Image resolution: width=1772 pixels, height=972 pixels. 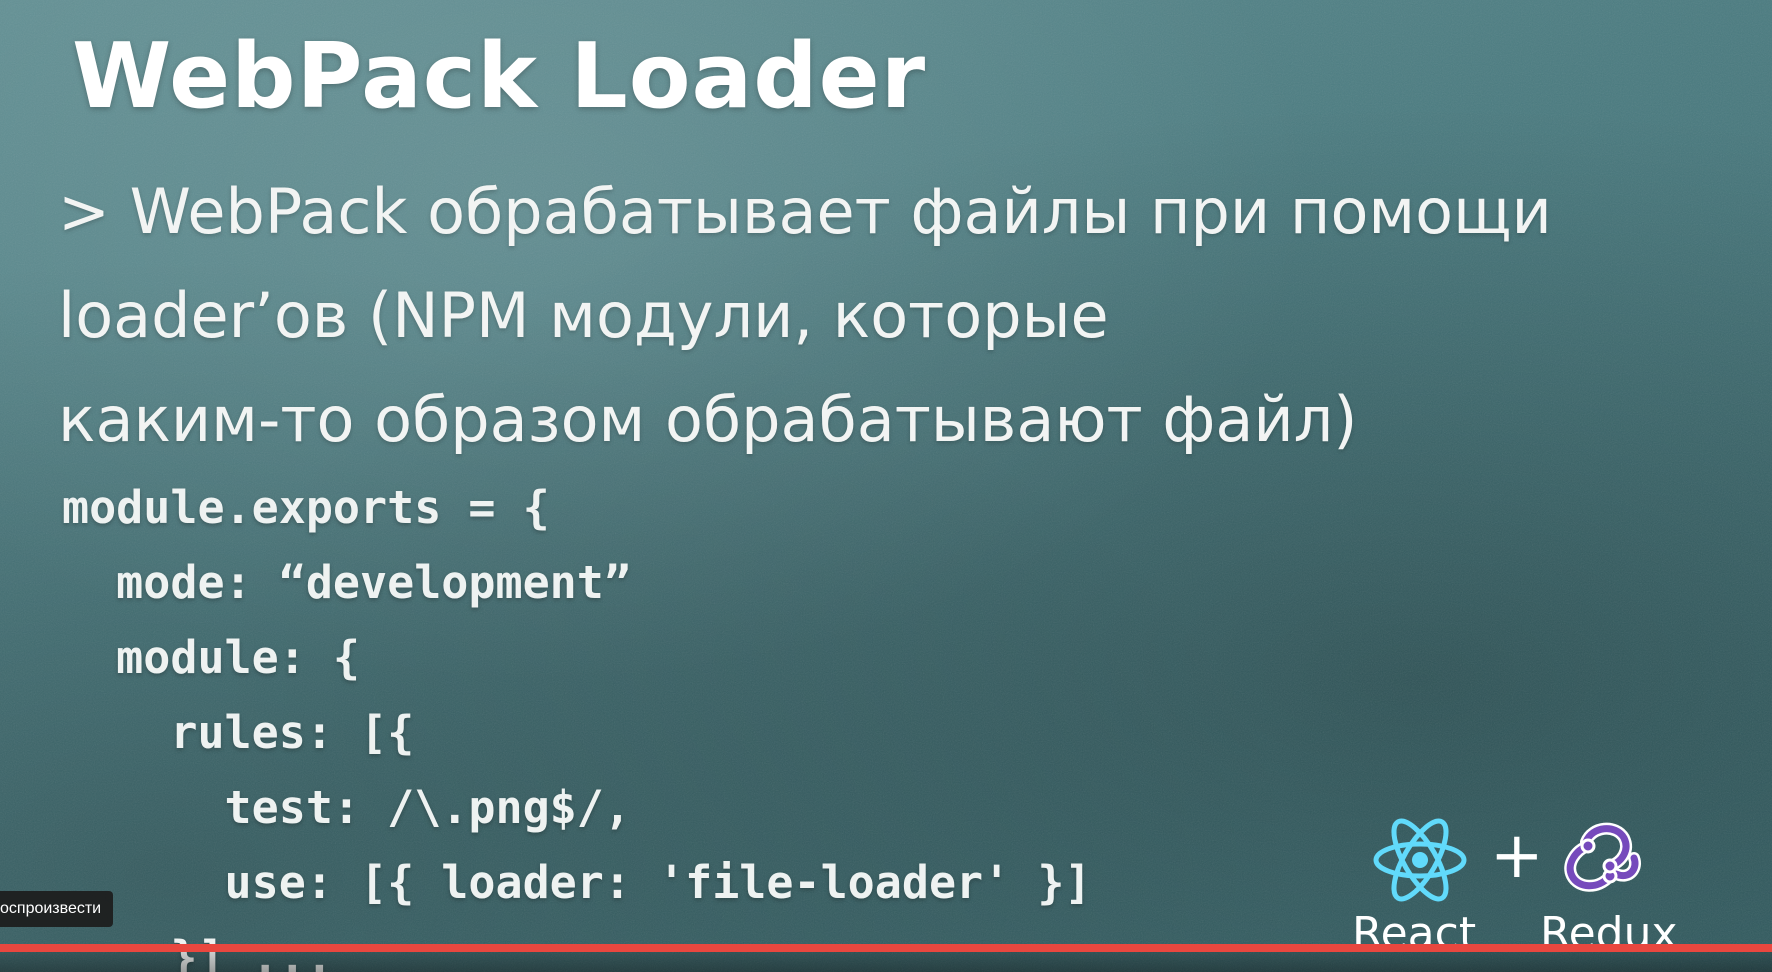 What do you see at coordinates (346, 807) in the screenshot?
I see `code-line: test: /\.png$/,` at bounding box center [346, 807].